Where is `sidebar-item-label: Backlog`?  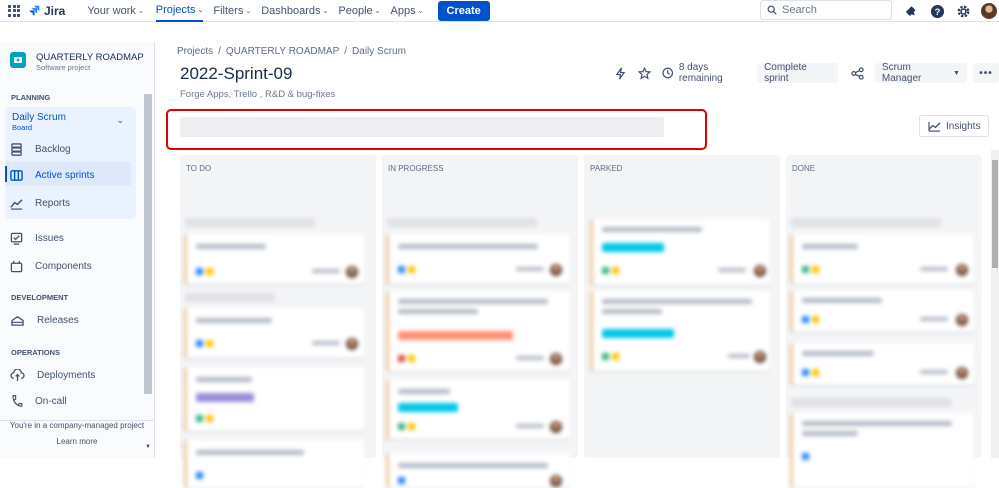
sidebar-item-label: Backlog is located at coordinates (53, 149).